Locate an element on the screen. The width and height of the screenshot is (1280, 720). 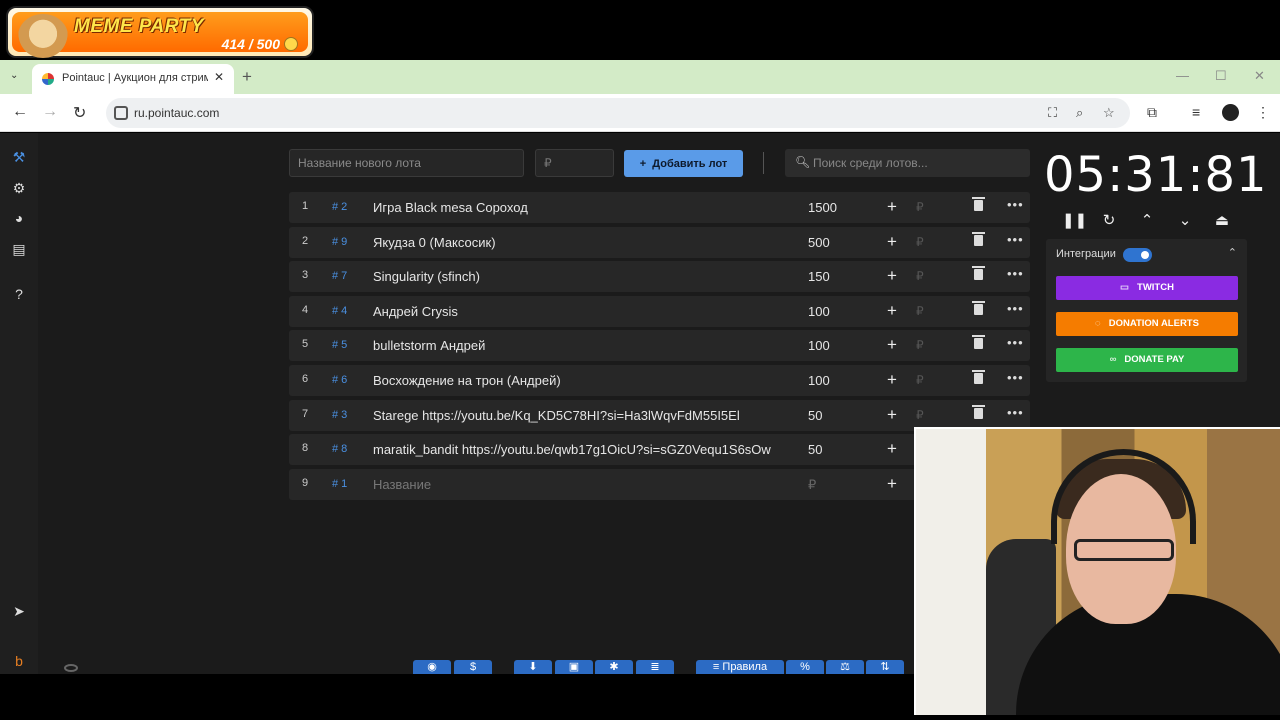
eye-icon is located at coordinates (71, 668).